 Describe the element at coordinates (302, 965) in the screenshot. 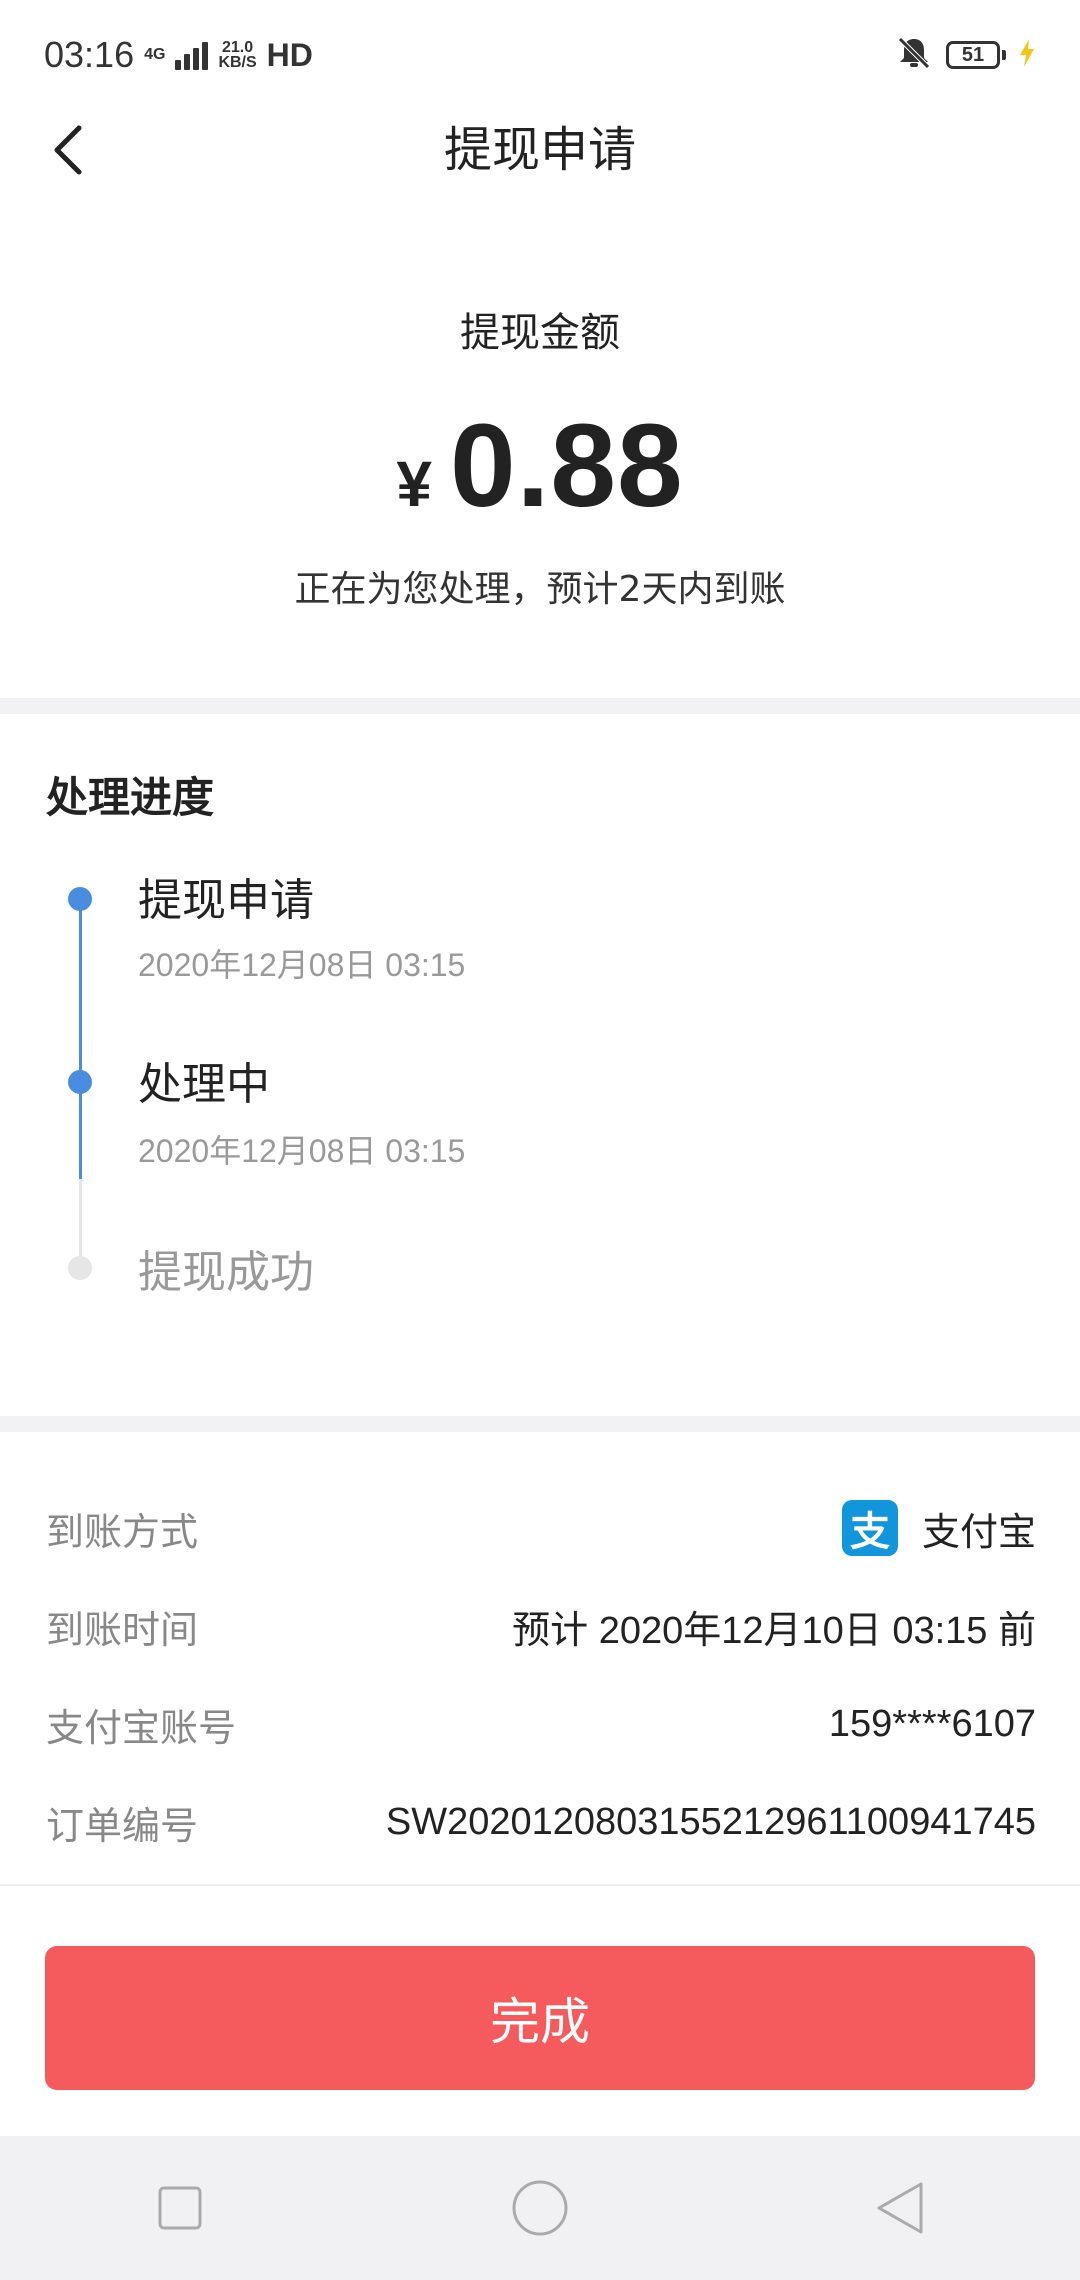

I see `step-time-1: 2020年12月08日 03:15` at that location.